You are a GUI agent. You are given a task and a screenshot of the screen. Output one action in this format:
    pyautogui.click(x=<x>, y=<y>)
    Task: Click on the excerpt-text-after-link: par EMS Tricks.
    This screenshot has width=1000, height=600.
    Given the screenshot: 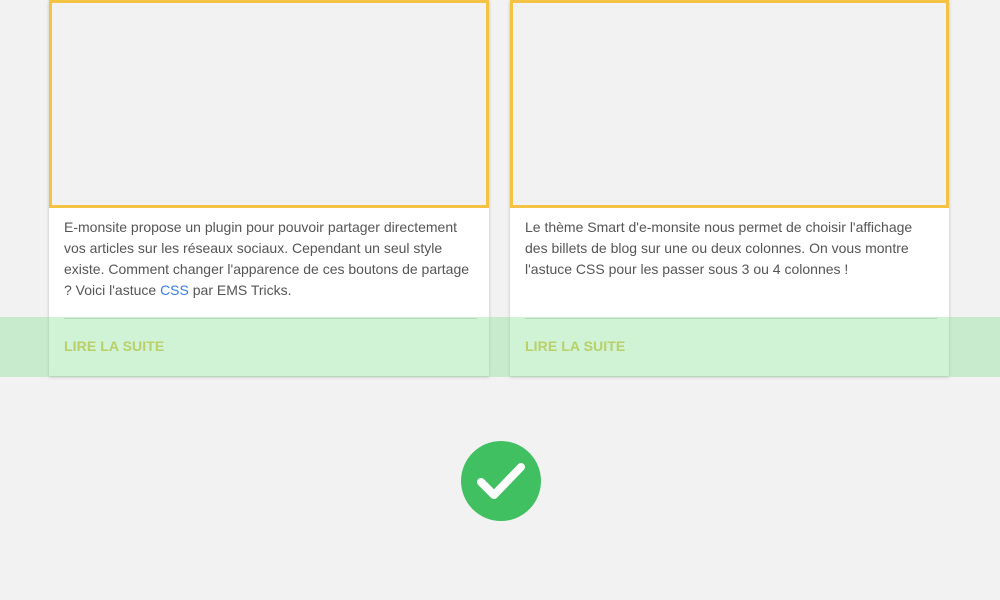 What is the action you would take?
    pyautogui.click(x=240, y=290)
    